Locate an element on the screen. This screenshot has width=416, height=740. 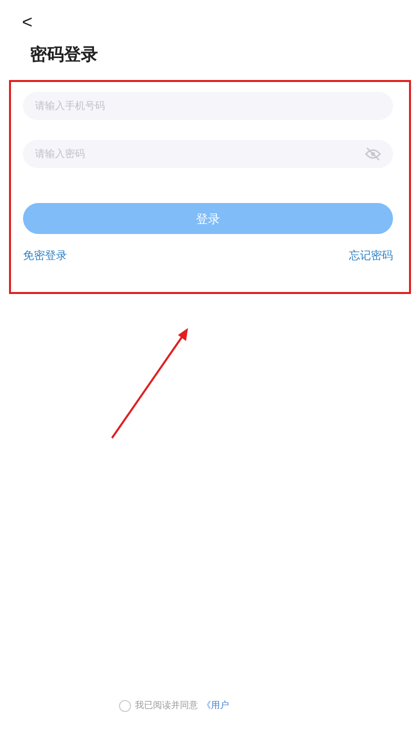
text-link: 忘记密码 is located at coordinates (371, 256).